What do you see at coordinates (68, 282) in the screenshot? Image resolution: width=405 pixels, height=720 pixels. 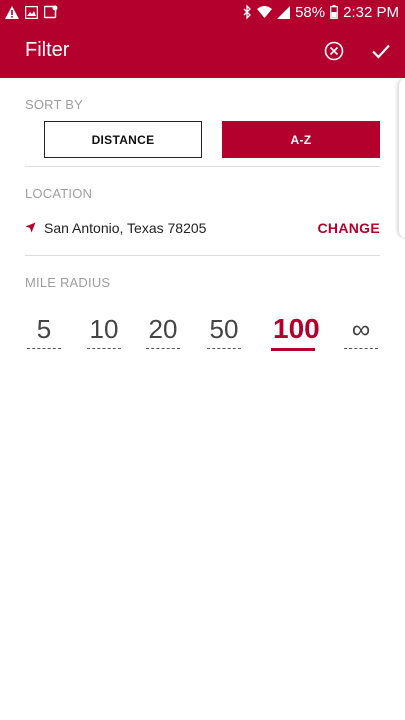 I see `mile-radius-label: MILE RADIUS` at bounding box center [68, 282].